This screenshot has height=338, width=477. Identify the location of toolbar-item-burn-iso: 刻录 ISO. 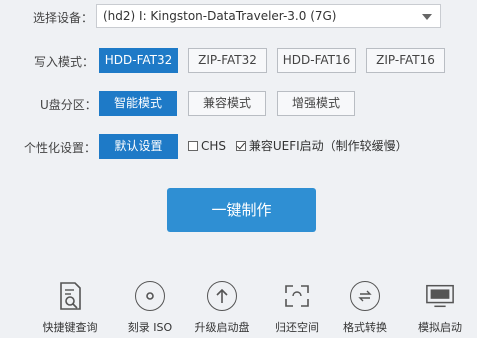
(150, 308).